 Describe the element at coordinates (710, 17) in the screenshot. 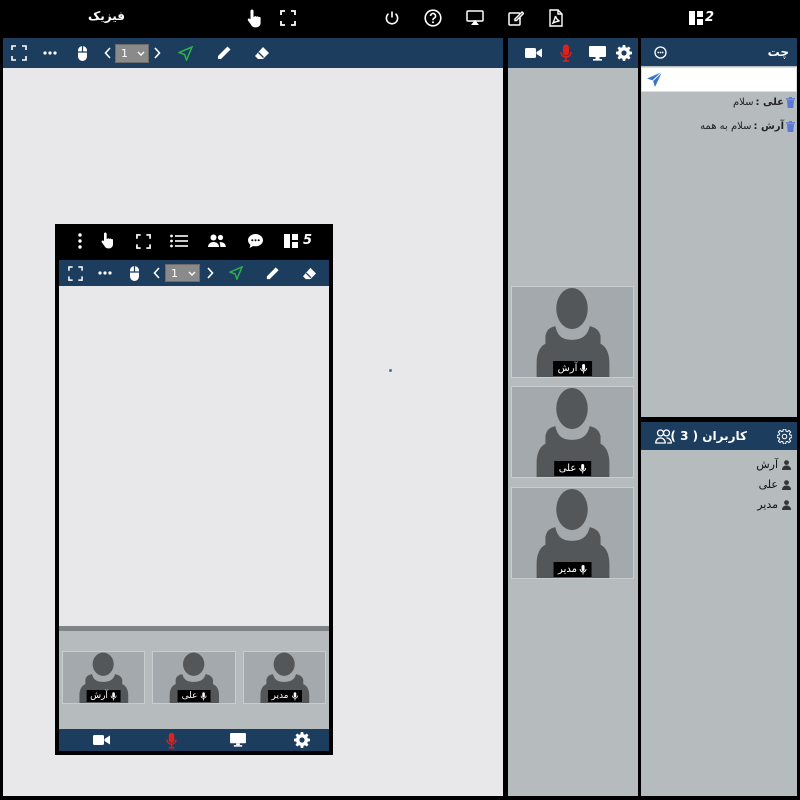

I see `layout-count: 2` at that location.